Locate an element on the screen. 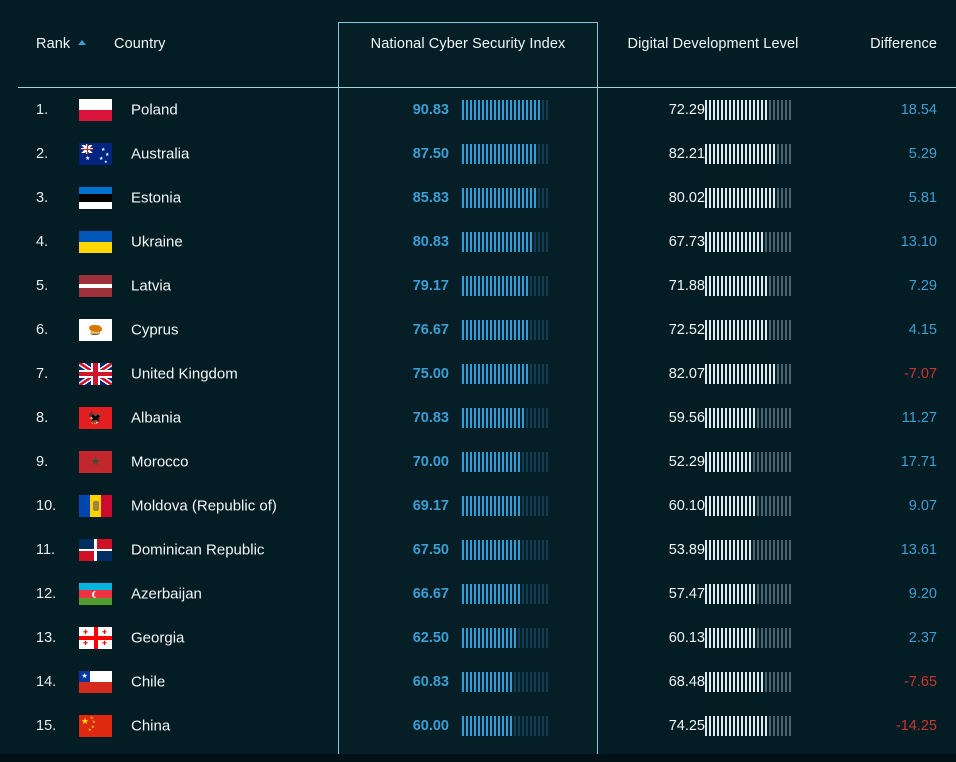 Image resolution: width=956 pixels, height=762 pixels. rank-value: 6. is located at coordinates (42, 330).